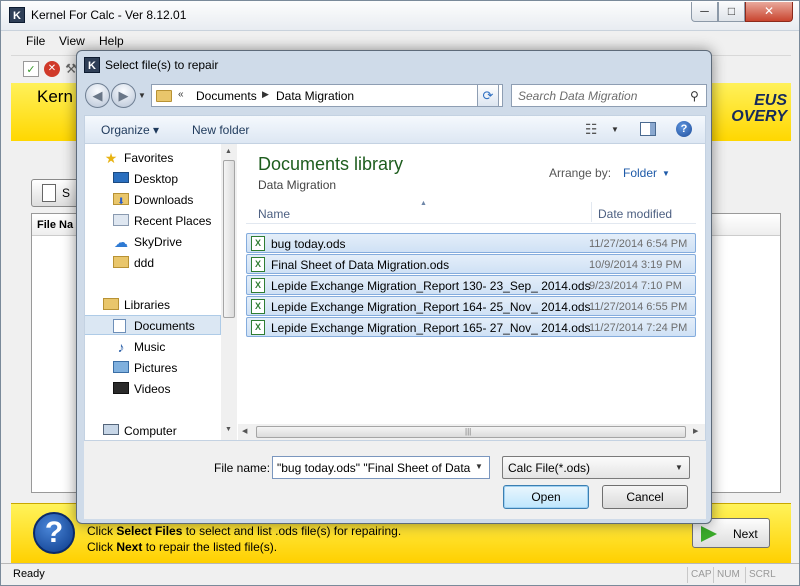  I want to click on address-bar: « Documents ▶ Data Migration ▼, so click(327, 95).